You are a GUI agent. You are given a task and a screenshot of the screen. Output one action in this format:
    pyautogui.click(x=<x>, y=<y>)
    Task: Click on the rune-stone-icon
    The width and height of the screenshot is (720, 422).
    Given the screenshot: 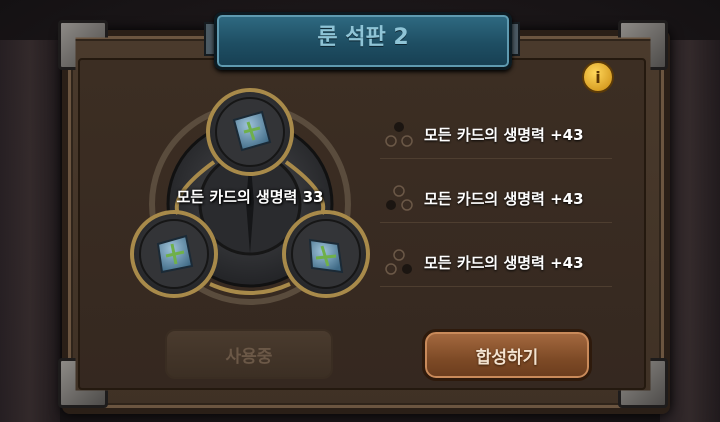 What is the action you would take?
    pyautogui.click(x=326, y=256)
    